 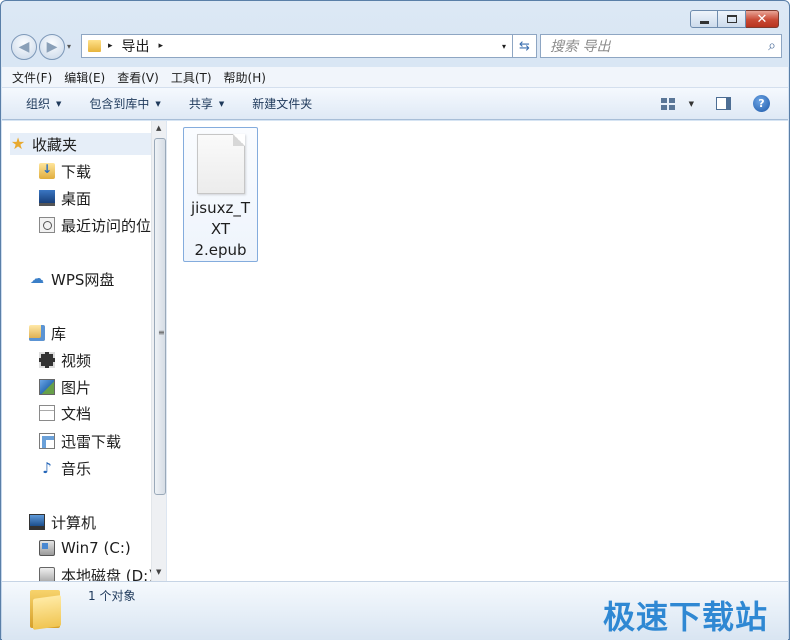 What do you see at coordinates (76, 413) in the screenshot?
I see `nav-documents-label: 文档` at bounding box center [76, 413].